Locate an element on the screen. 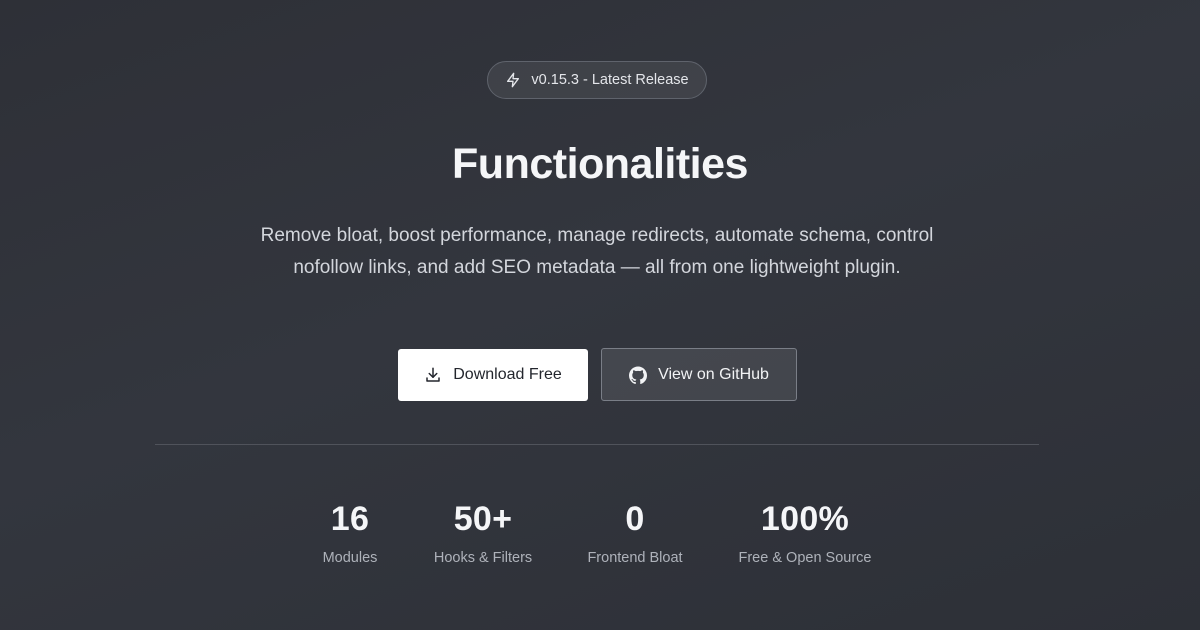 The image size is (1200, 630). lightning-icon is located at coordinates (513, 80).